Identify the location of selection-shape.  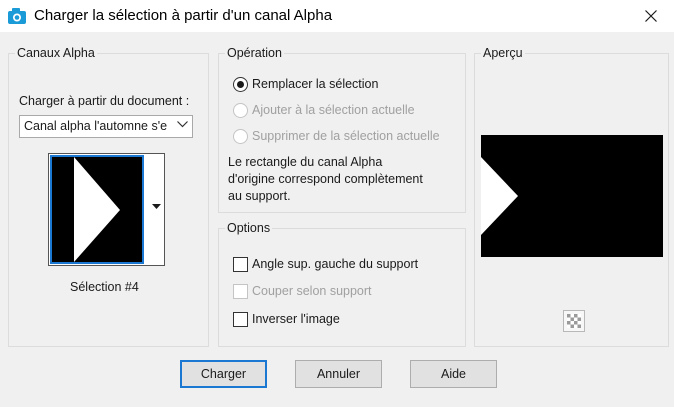
(97, 209).